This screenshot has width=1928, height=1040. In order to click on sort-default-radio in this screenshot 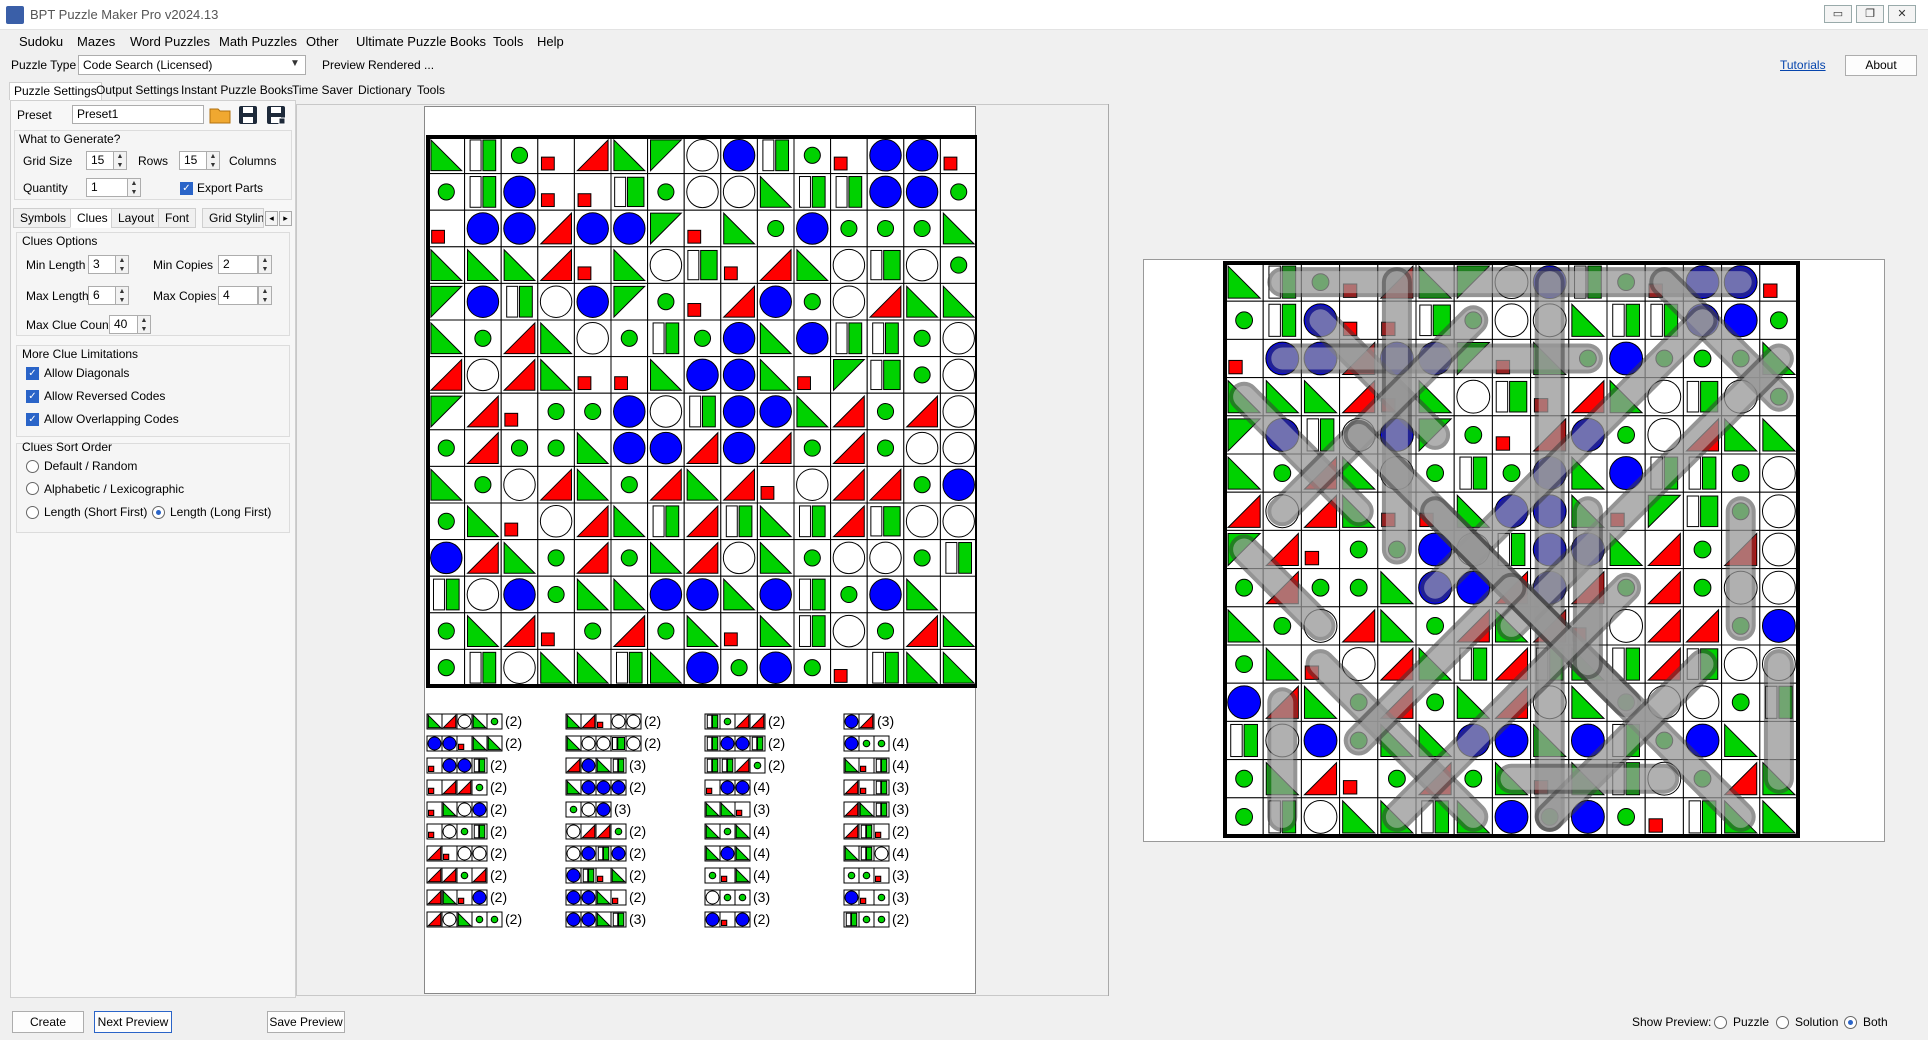, I will do `click(32, 466)`.